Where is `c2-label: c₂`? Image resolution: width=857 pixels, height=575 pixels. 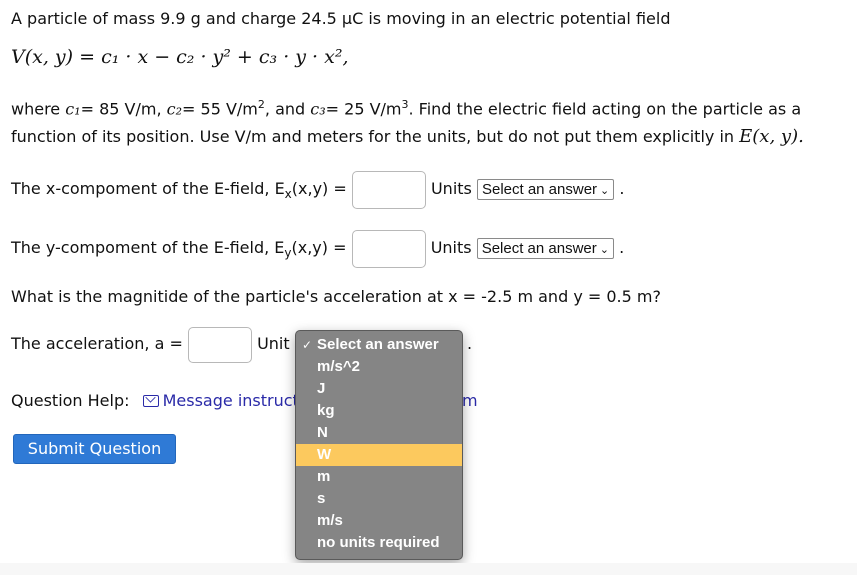 c2-label: c₂ is located at coordinates (174, 109).